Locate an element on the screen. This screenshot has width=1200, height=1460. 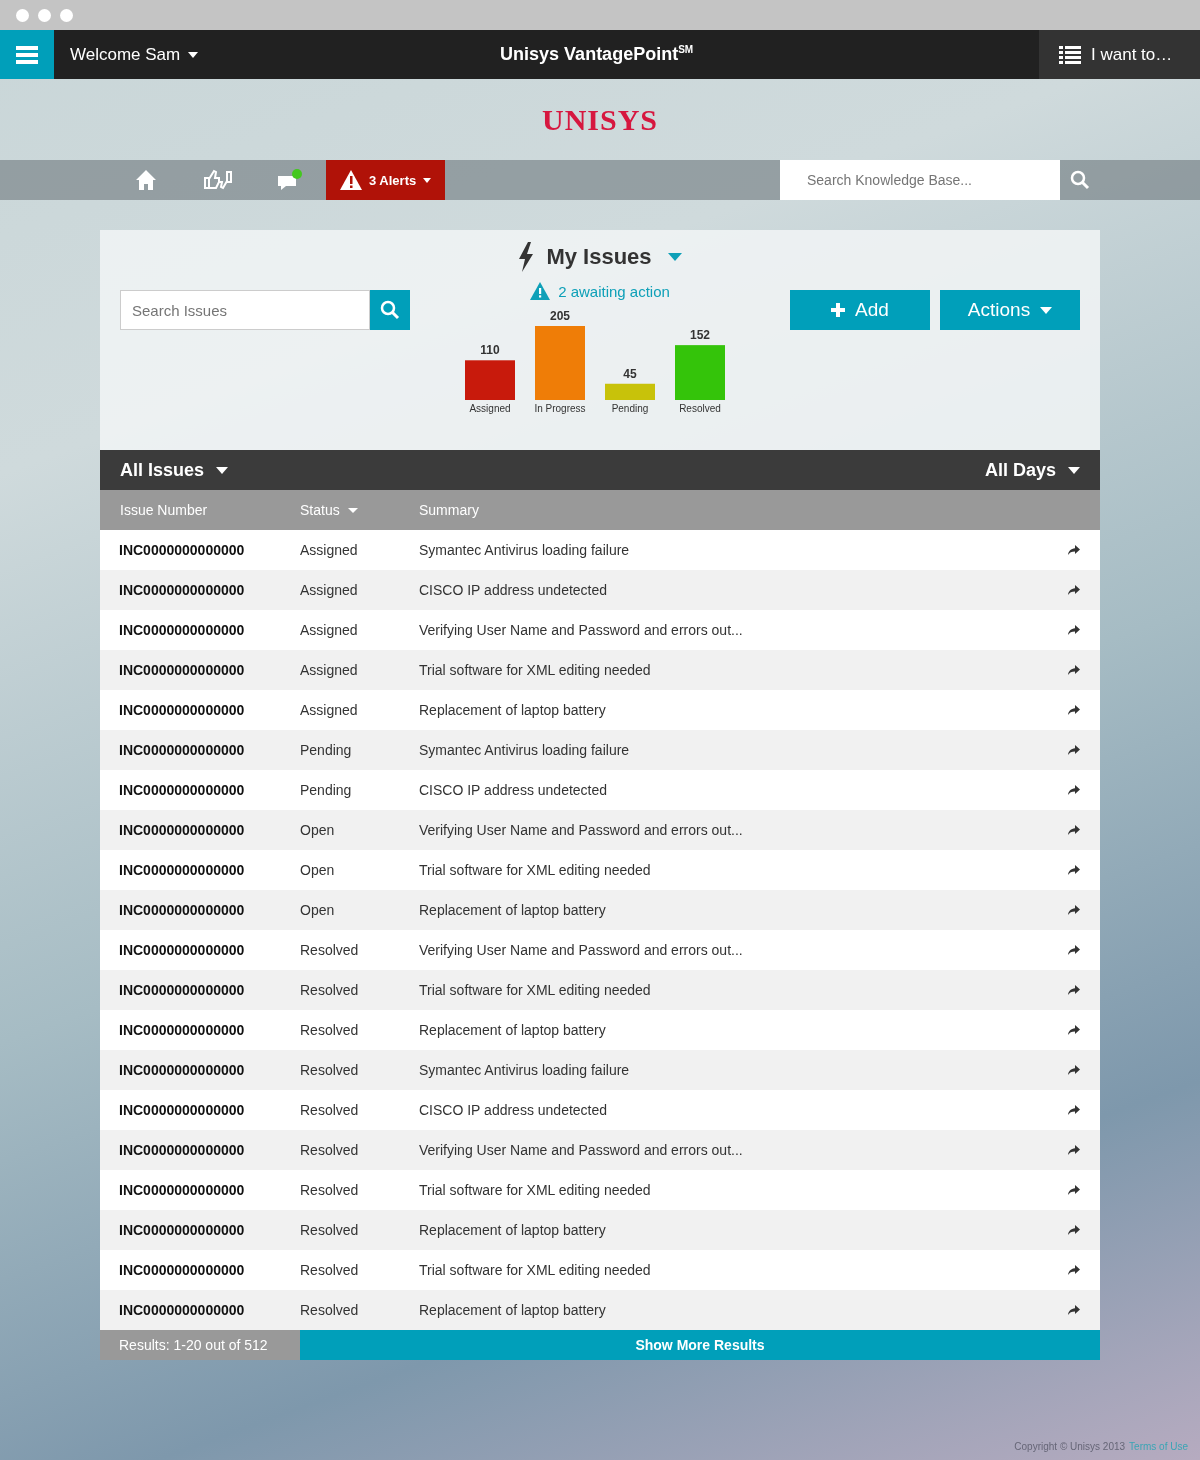
bar-label: Pending is located at coordinates (630, 408).